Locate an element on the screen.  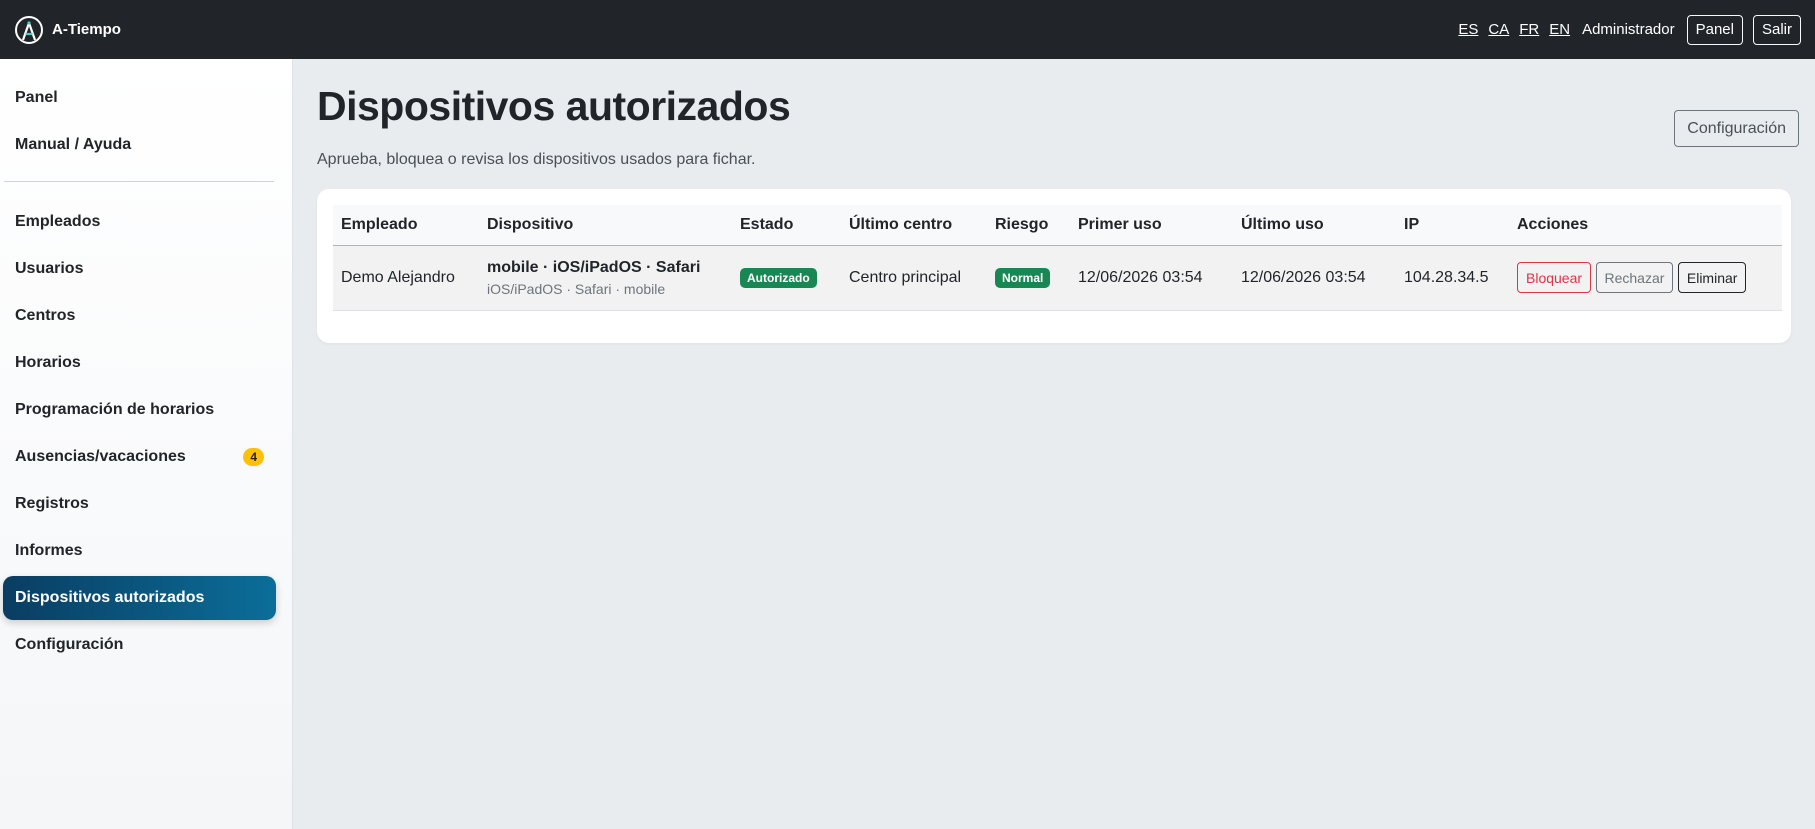
first-use-cell: 12/06/2026 03:54 is located at coordinates (1151, 278).